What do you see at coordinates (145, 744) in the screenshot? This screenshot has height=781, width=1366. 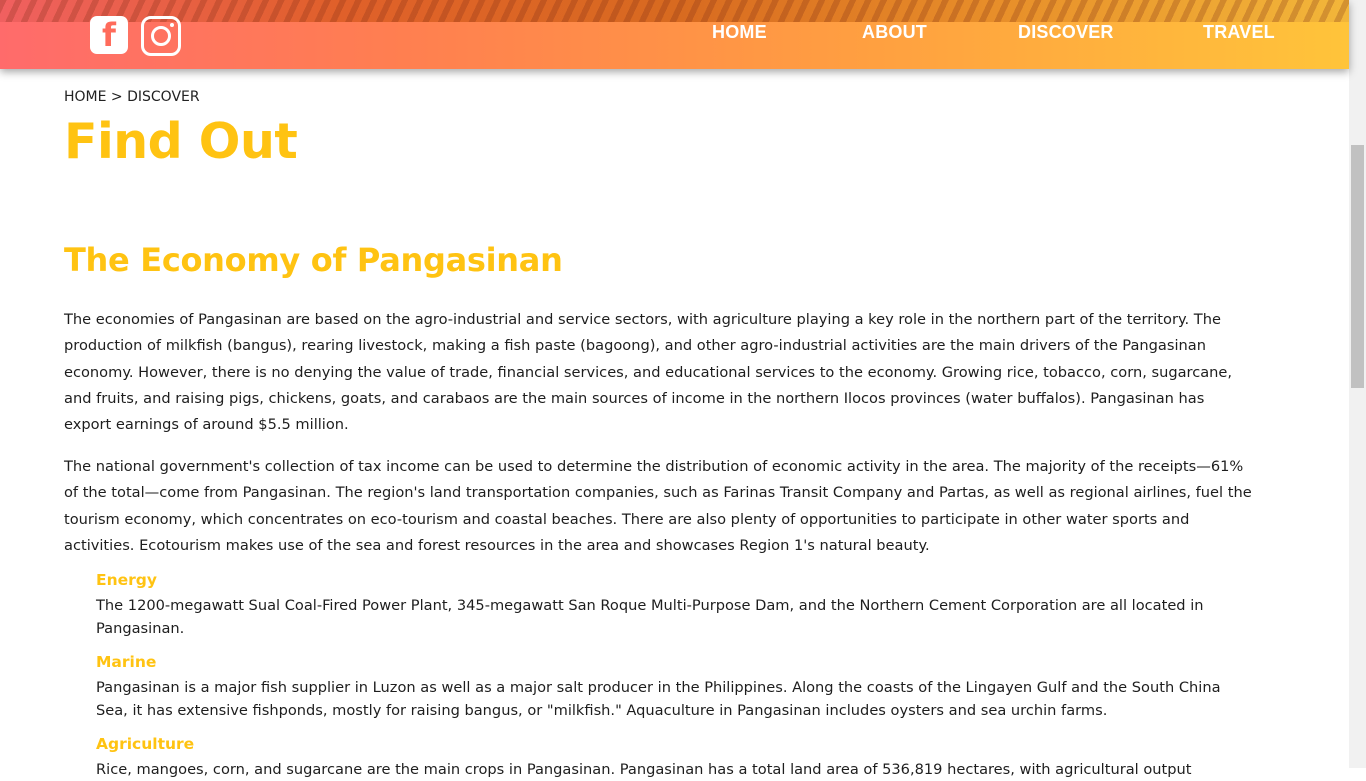 I see `sector-title: Agriculture` at bounding box center [145, 744].